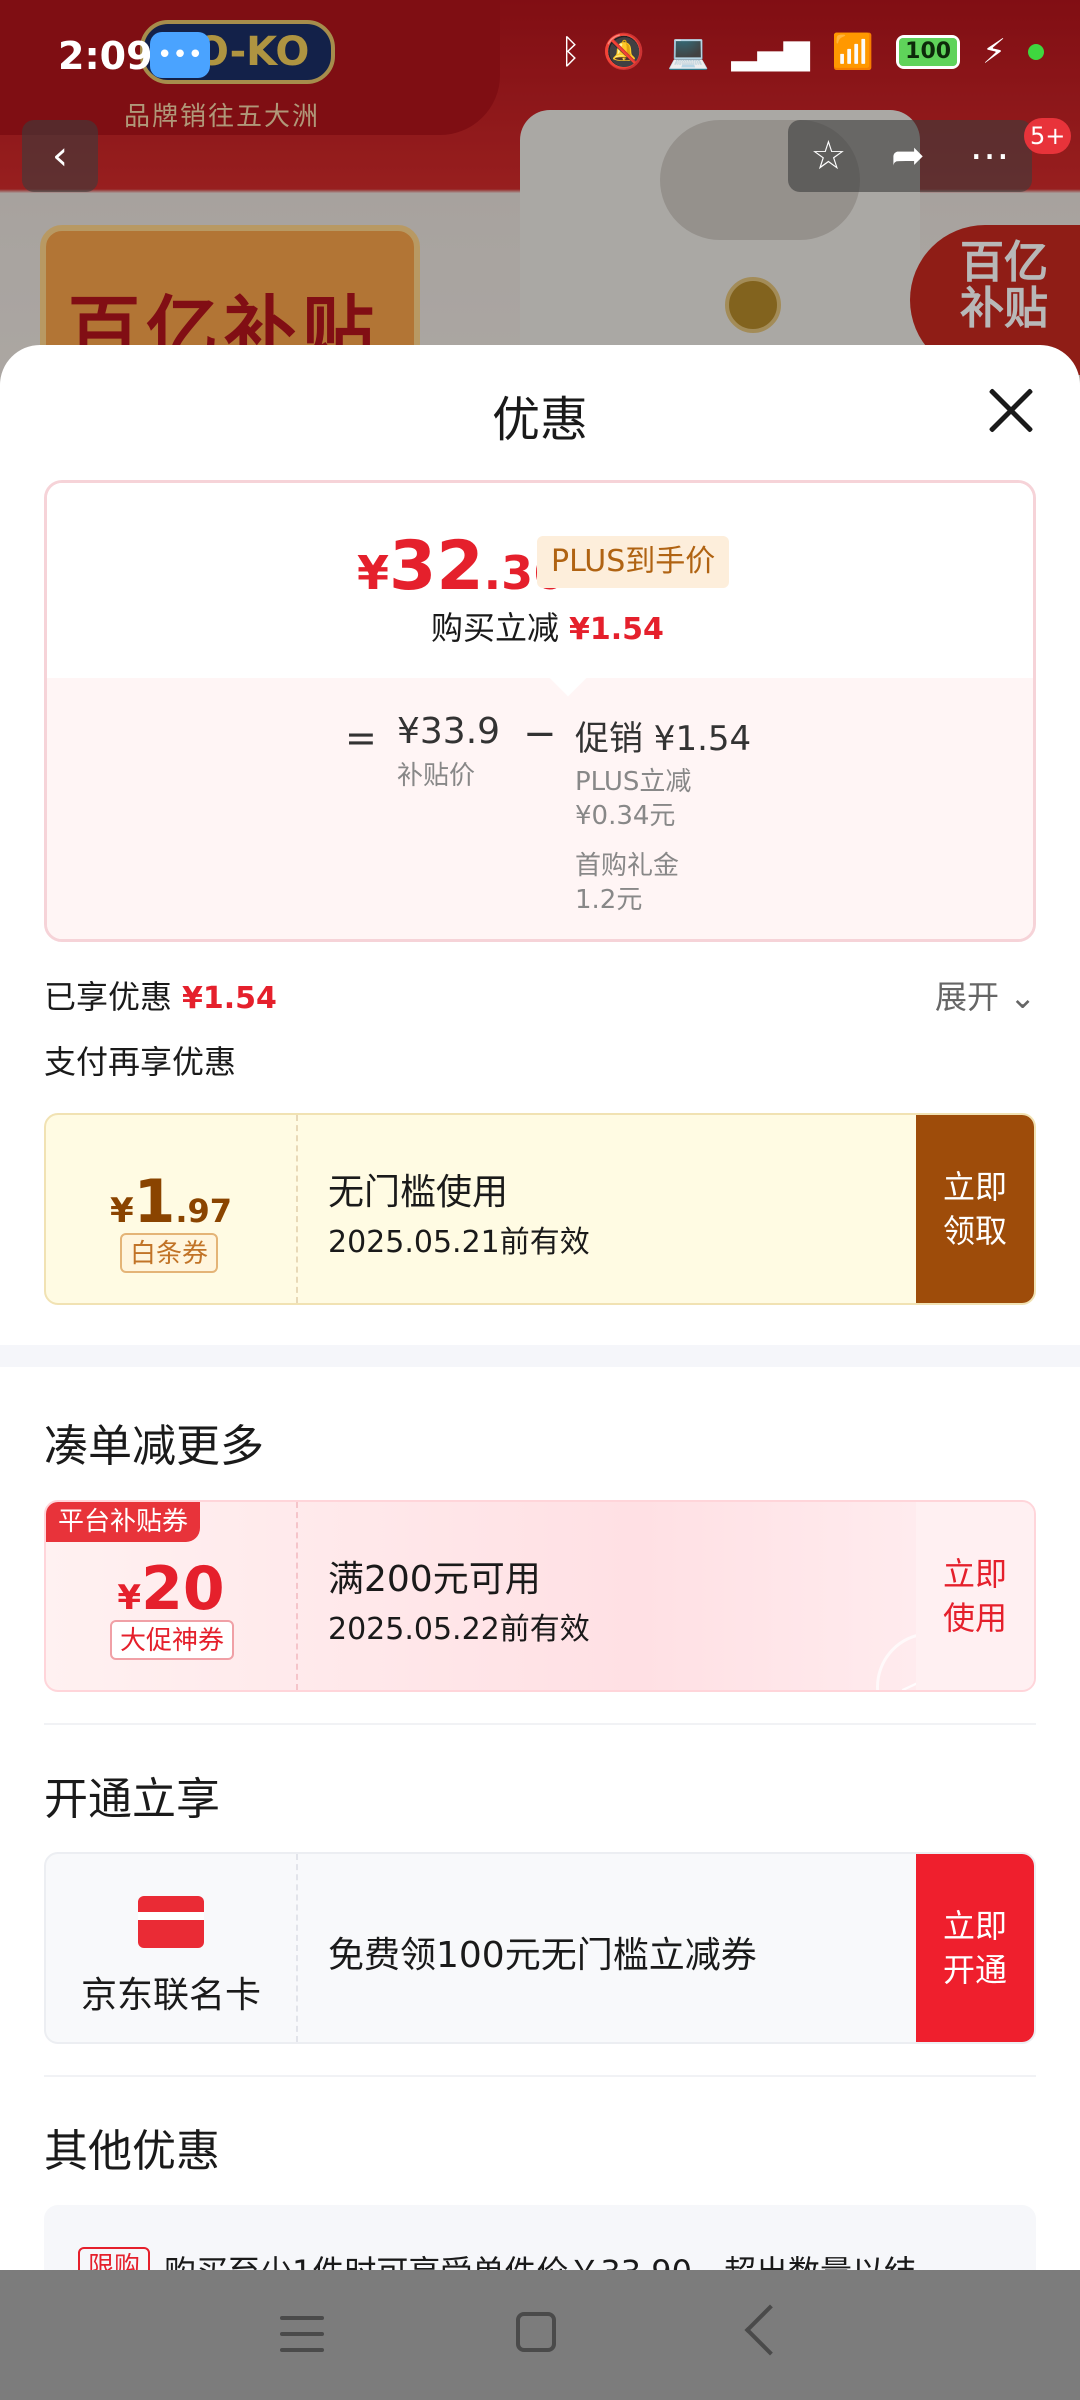 This screenshot has height=2400, width=1080. I want to click on chevron-left-icon: ‹, so click(60, 156).